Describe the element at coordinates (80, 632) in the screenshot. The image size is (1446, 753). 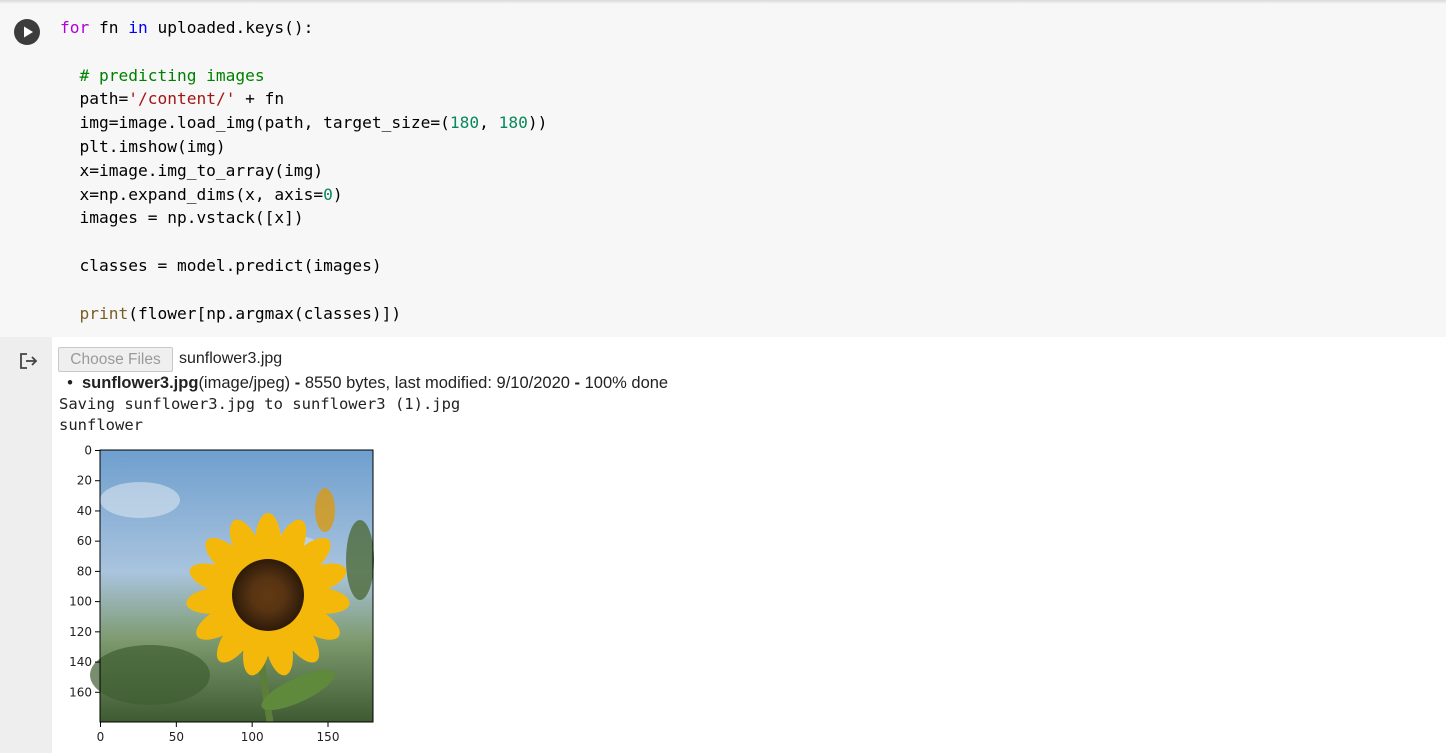
I see `y-tick-label: 120` at that location.